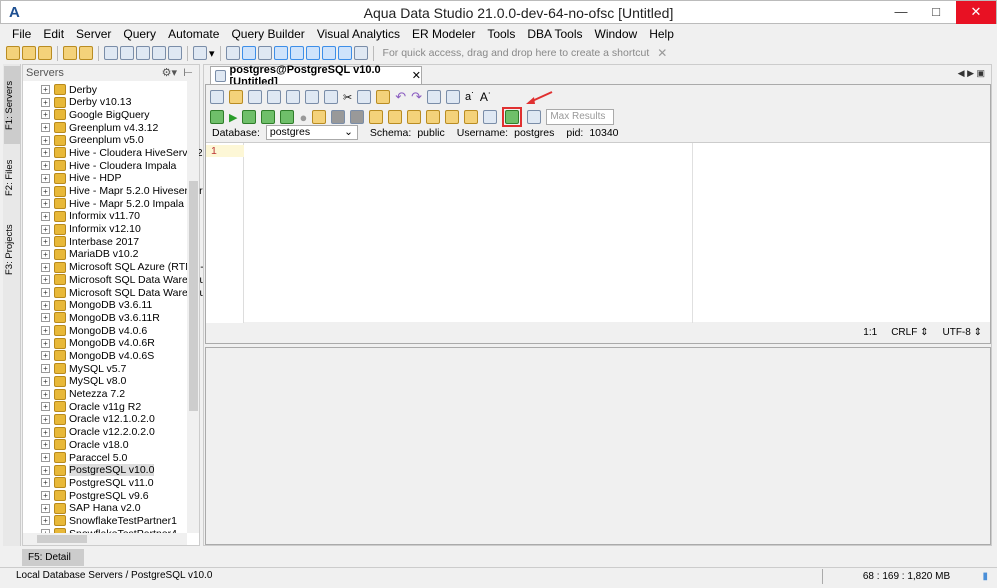 The width and height of the screenshot is (997, 588). What do you see at coordinates (358, 34) in the screenshot?
I see `menu-visual-analytics: Visual Analytics` at bounding box center [358, 34].